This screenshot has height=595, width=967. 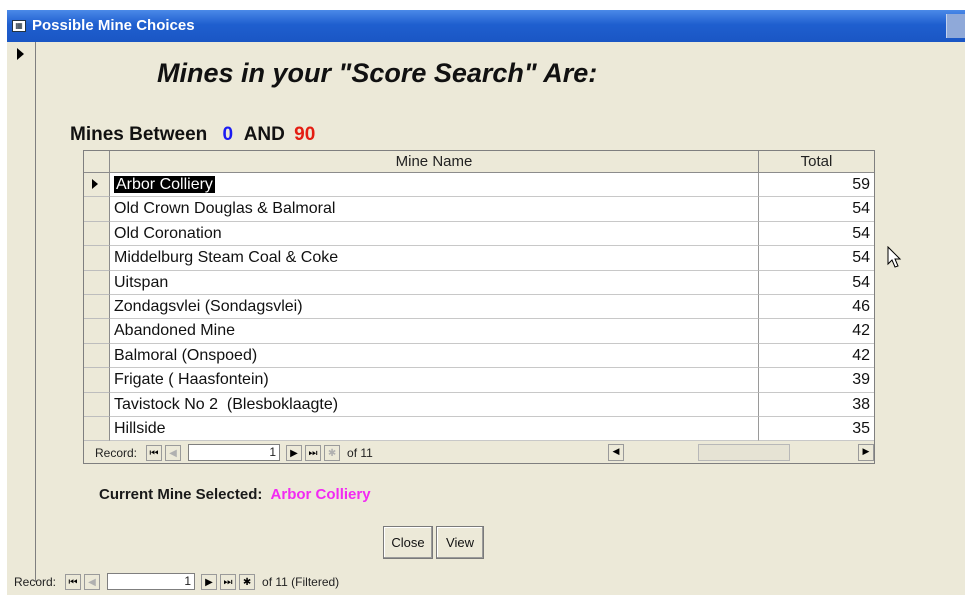 I want to click on form-record-count: of 11 (Filtered), so click(x=301, y=581).